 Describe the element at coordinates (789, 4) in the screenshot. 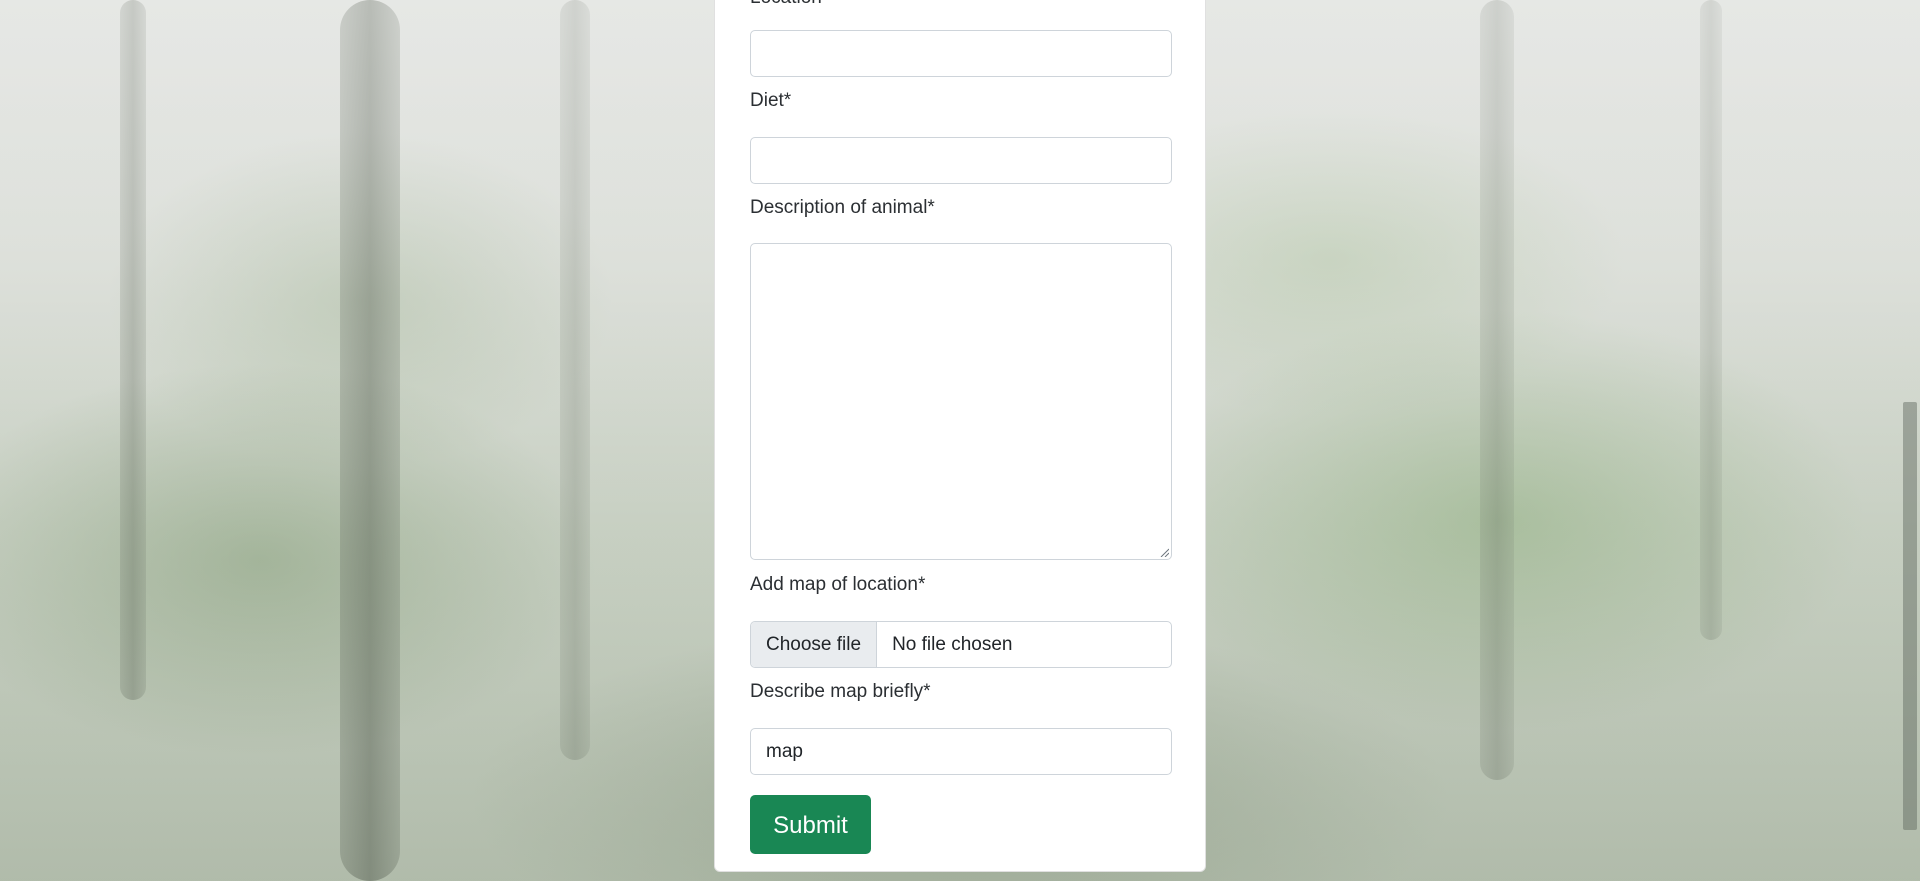

I see `location-label: Location*` at that location.